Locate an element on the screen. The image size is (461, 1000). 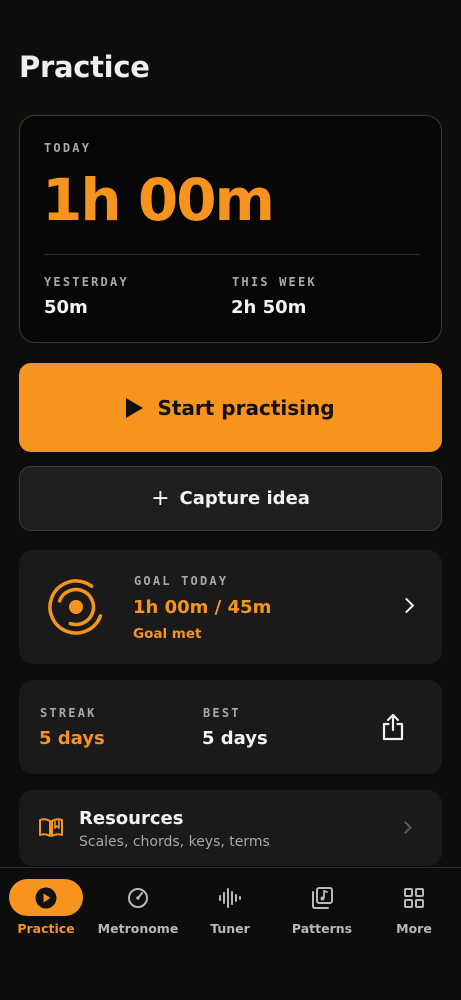
goal-ring-icon is located at coordinates (76, 607).